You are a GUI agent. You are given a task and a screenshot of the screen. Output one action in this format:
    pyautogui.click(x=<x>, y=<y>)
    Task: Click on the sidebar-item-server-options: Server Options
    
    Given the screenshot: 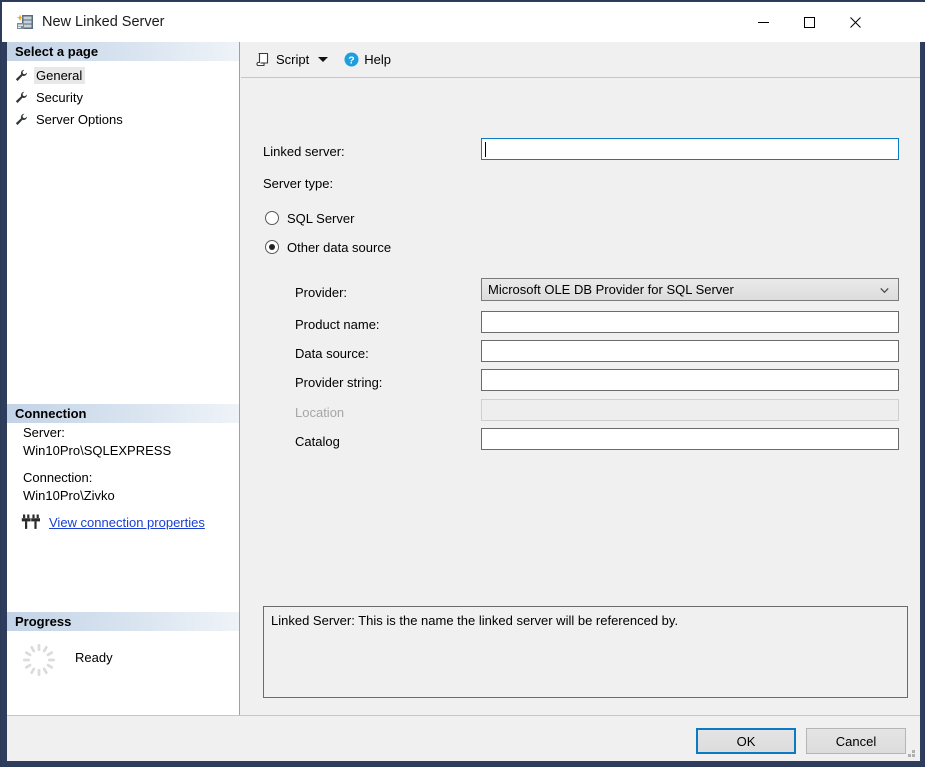 What is the action you would take?
    pyautogui.click(x=70, y=119)
    